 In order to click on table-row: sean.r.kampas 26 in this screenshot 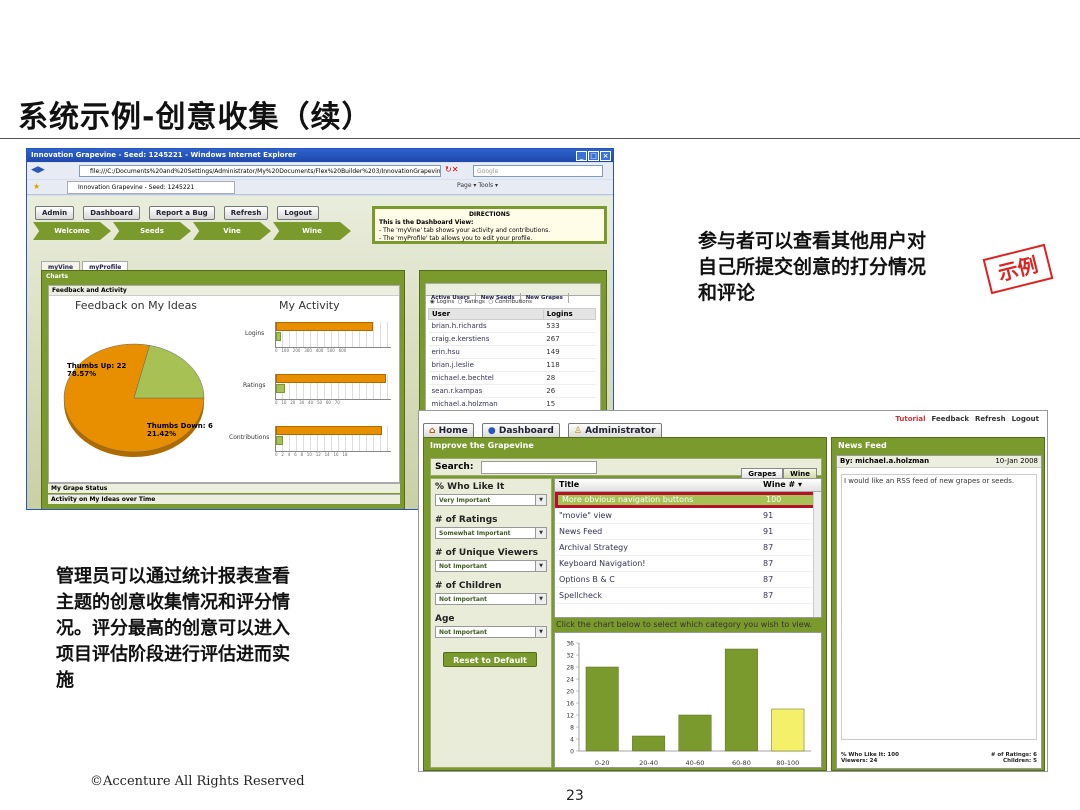, I will do `click(512, 391)`.